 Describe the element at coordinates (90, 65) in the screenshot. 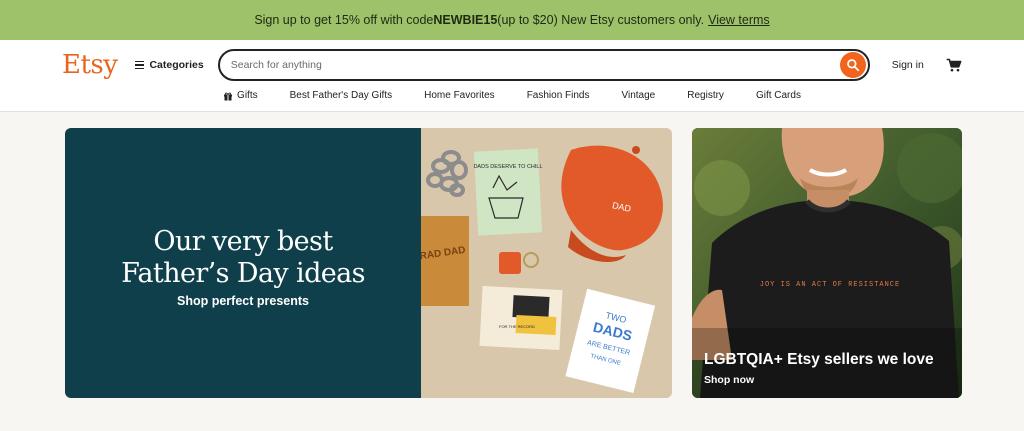

I see `etsy-logo: Etsy` at that location.